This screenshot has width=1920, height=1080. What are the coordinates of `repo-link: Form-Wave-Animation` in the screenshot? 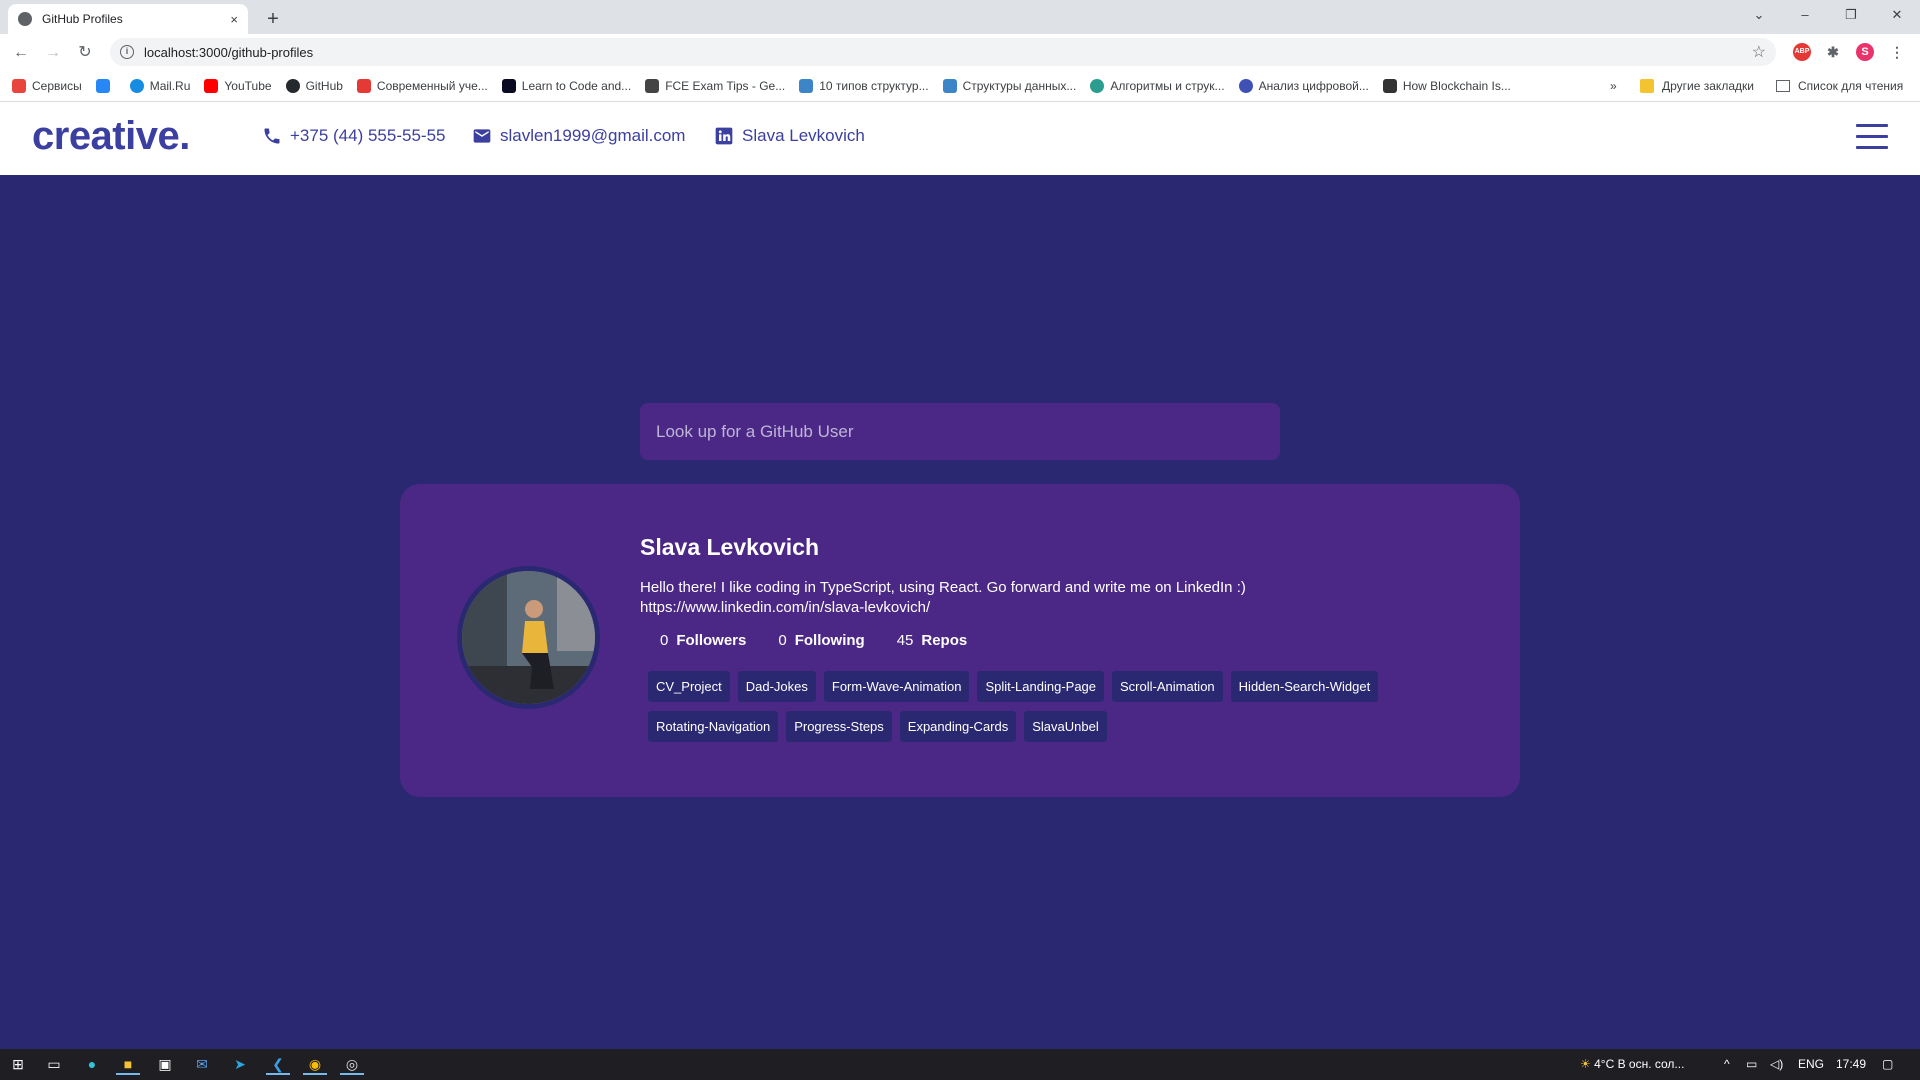 It's located at (896, 686).